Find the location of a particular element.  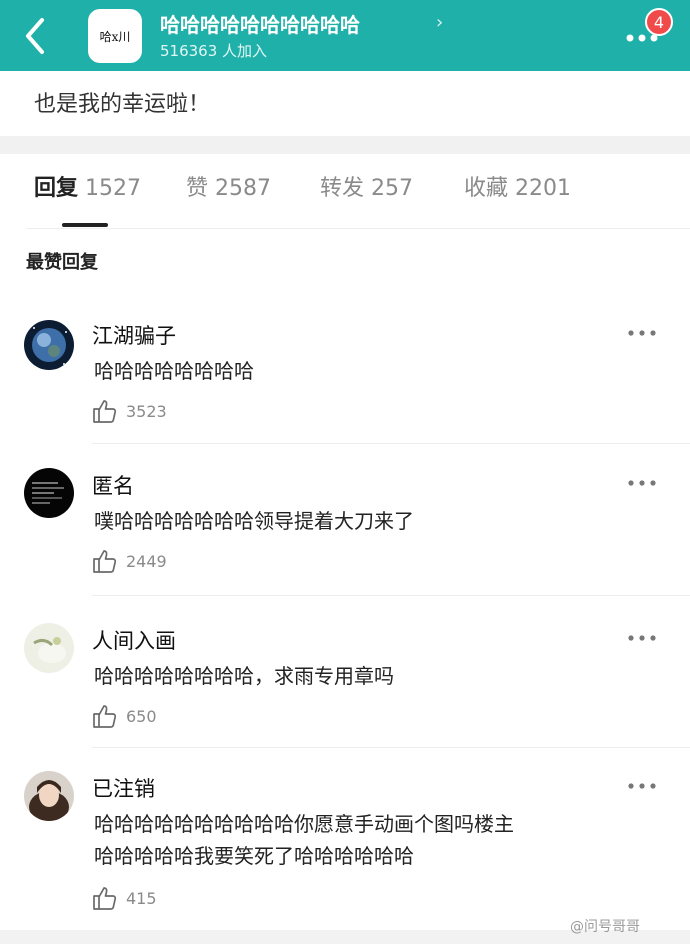

tab-bar: 回复 1527 赞 2587 转发 257 收藏 2201 is located at coordinates (345, 190).